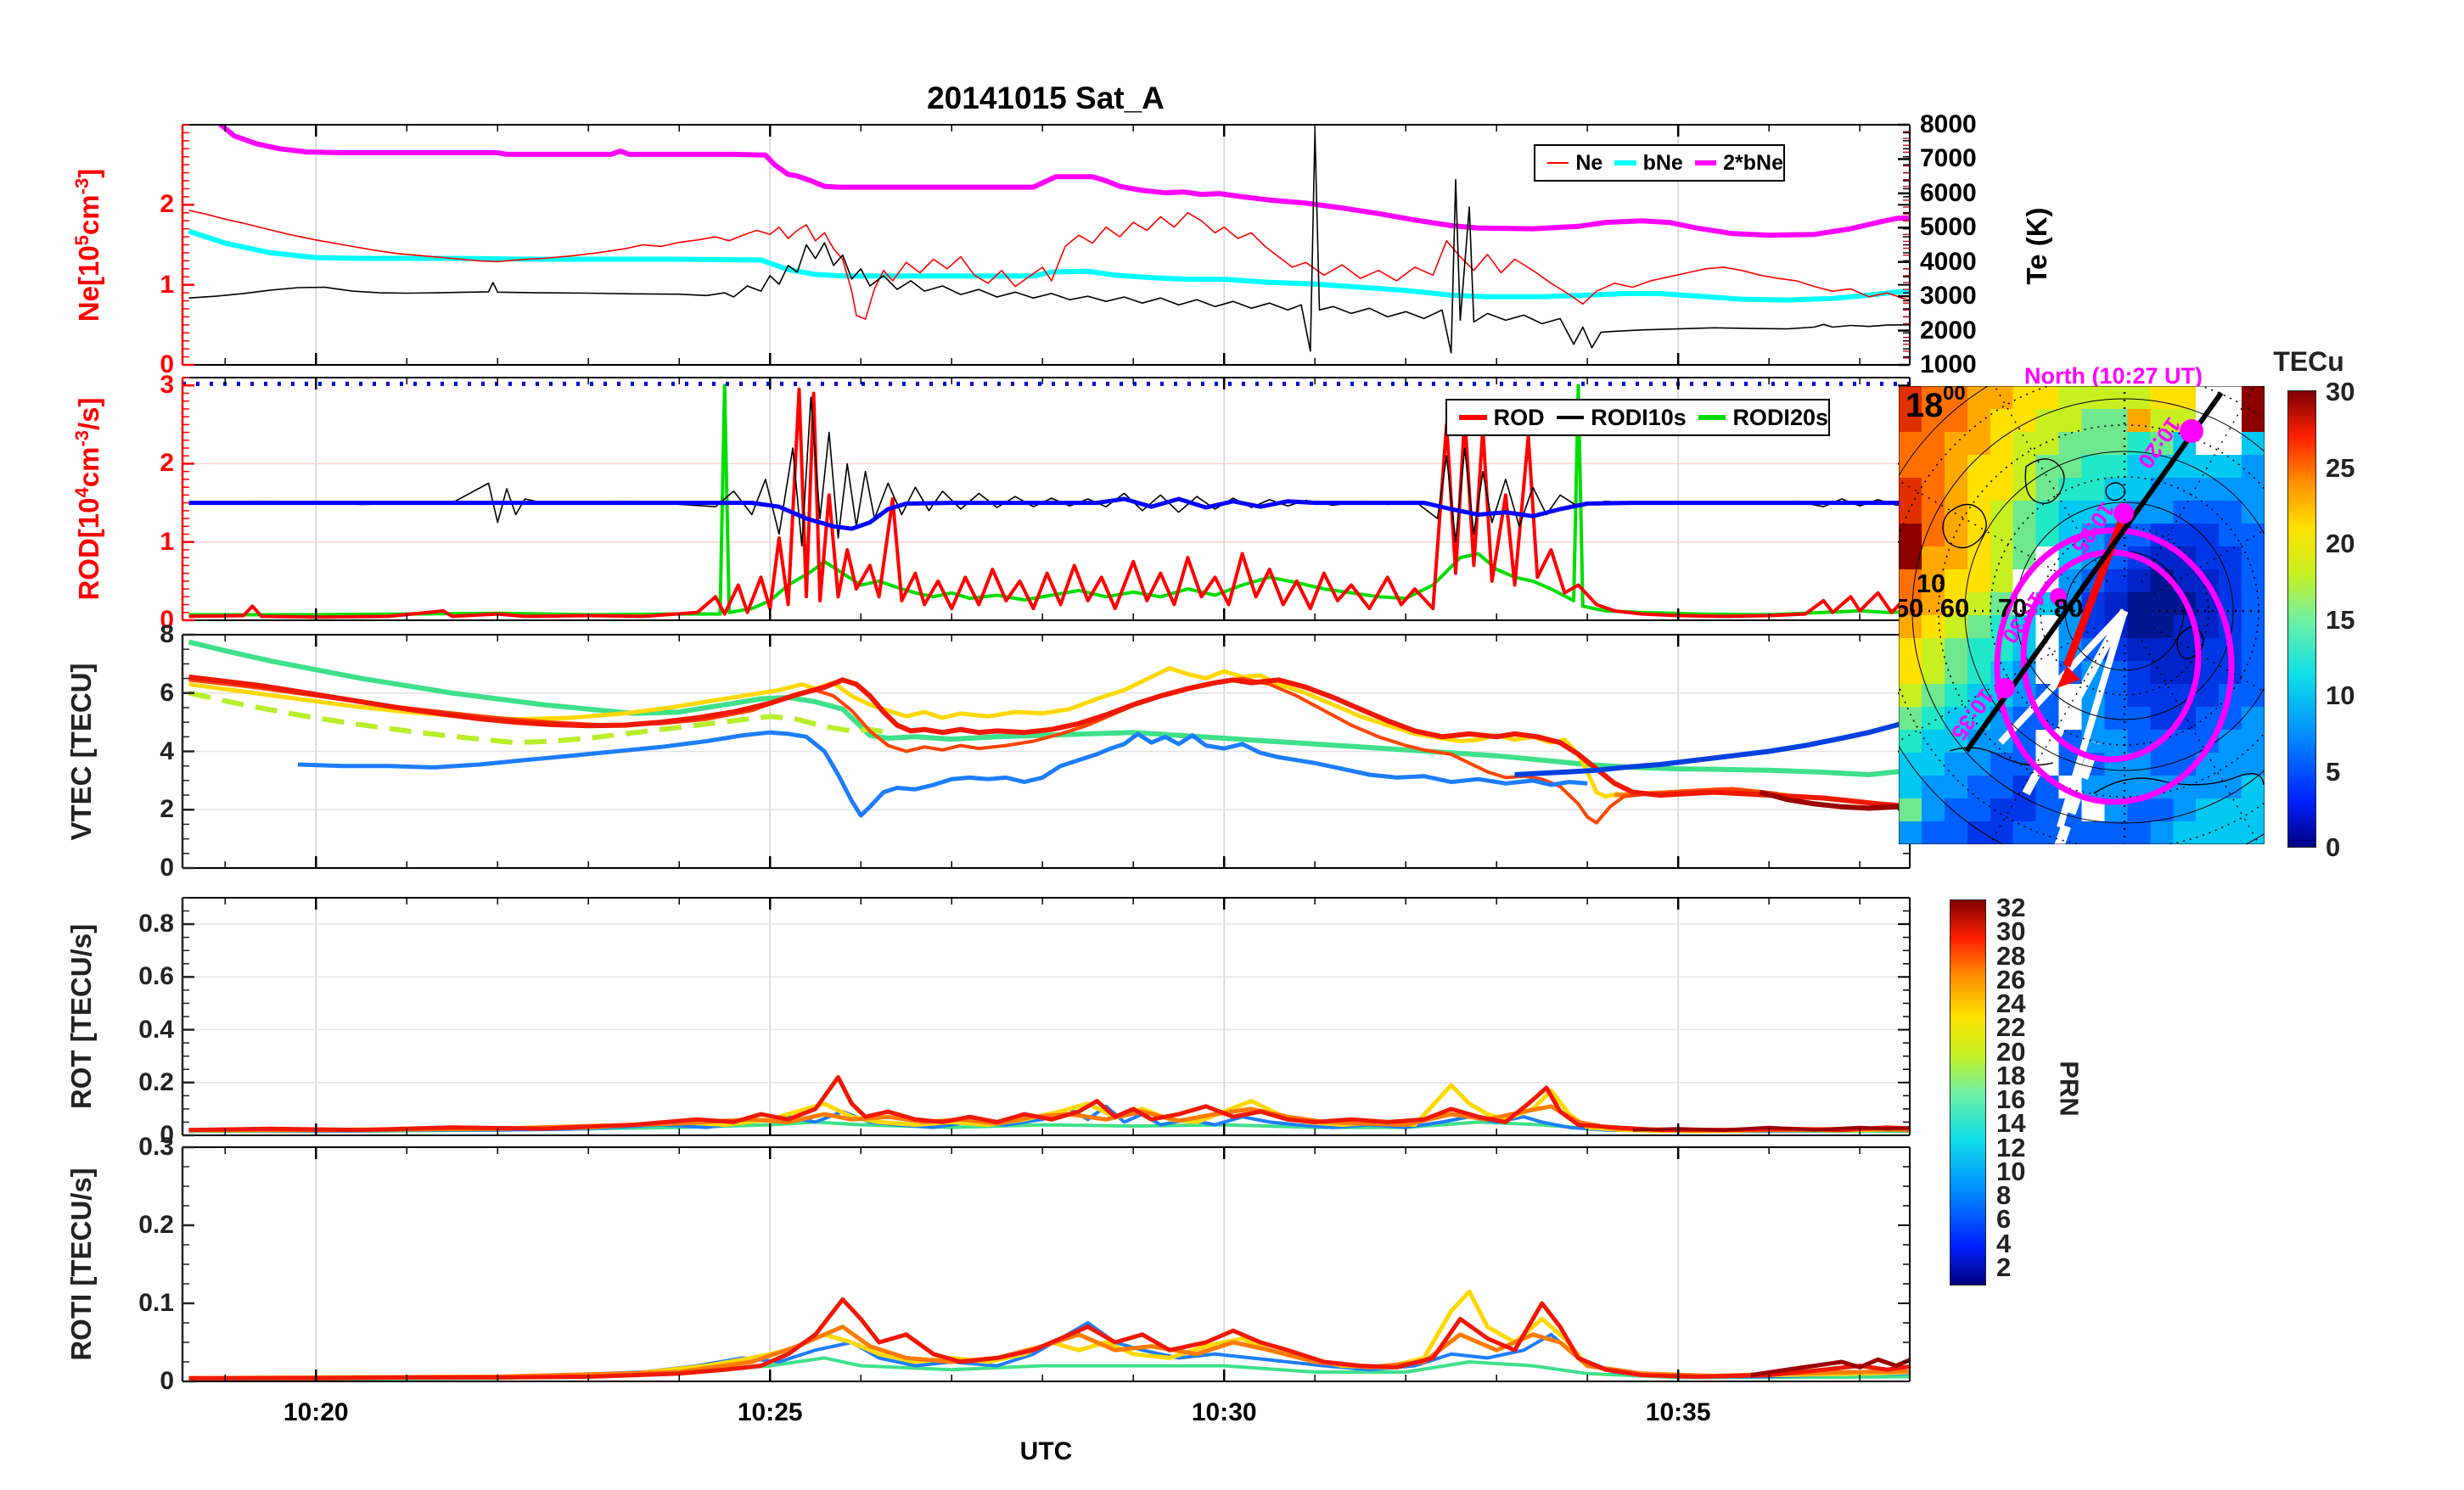 The height and width of the screenshot is (1490, 2464). I want to click on legend-label: ROD, so click(1519, 417).